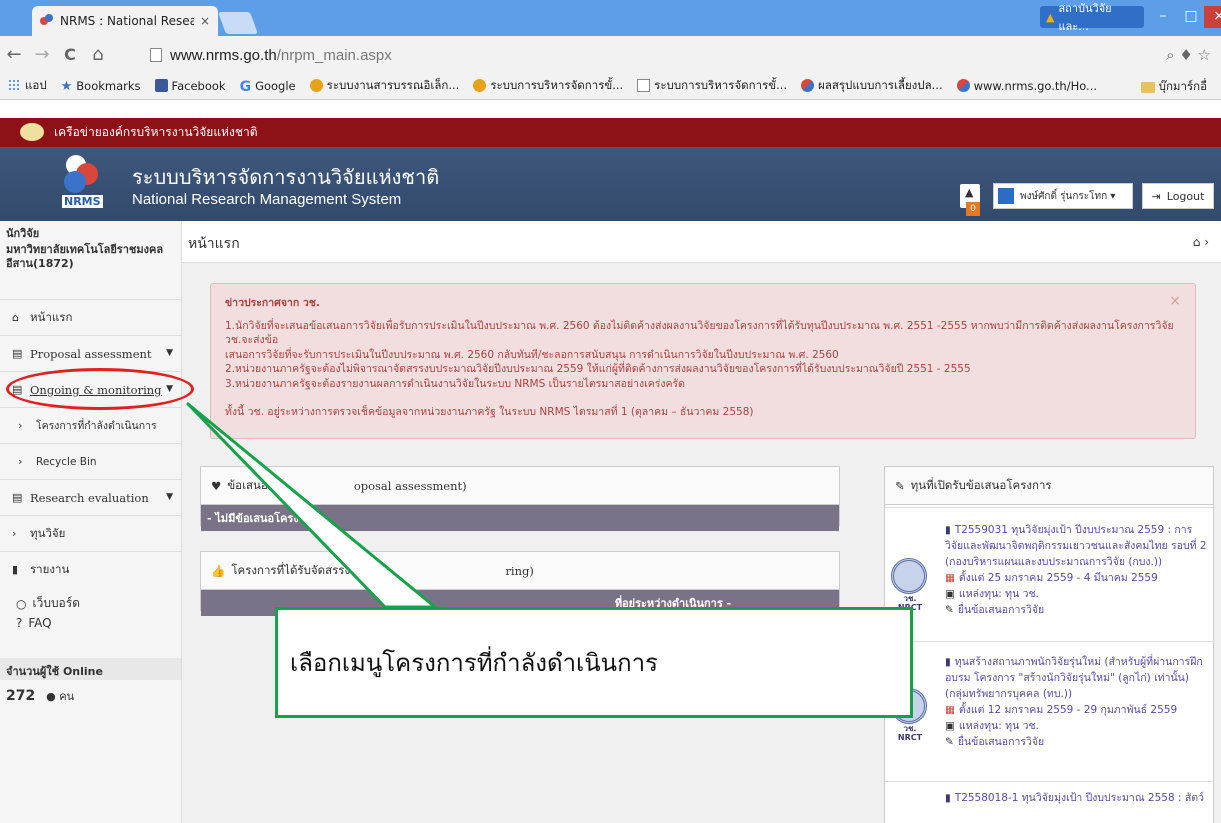  I want to click on bookmark-other: บุ๊กมาร์กอื่, so click(1169, 87).